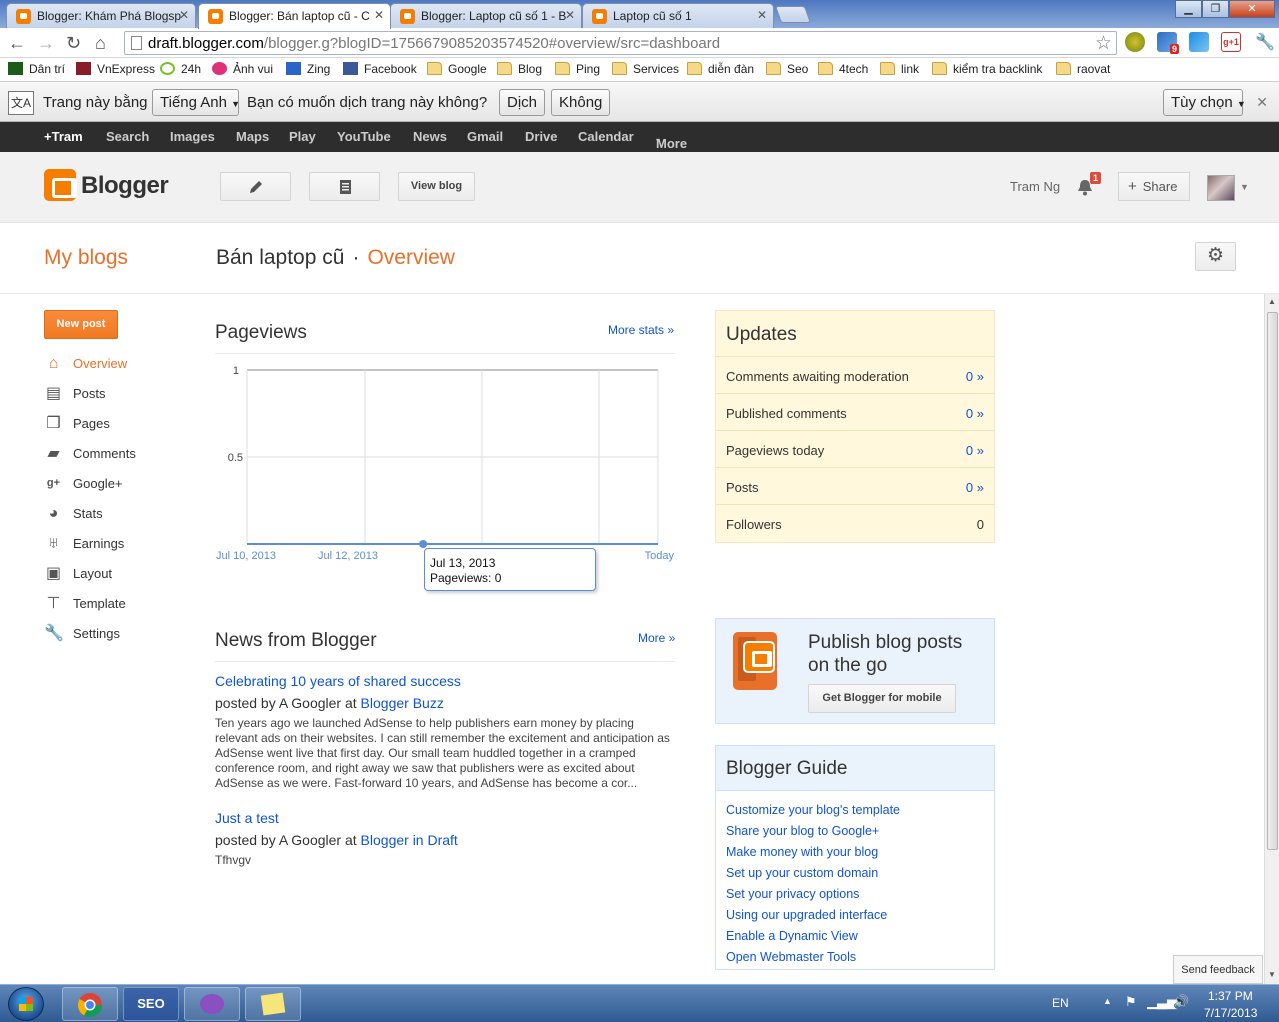 This screenshot has width=1279, height=1022. Describe the element at coordinates (63, 136) in the screenshot. I see `gbar-profile-link: +Tram` at that location.